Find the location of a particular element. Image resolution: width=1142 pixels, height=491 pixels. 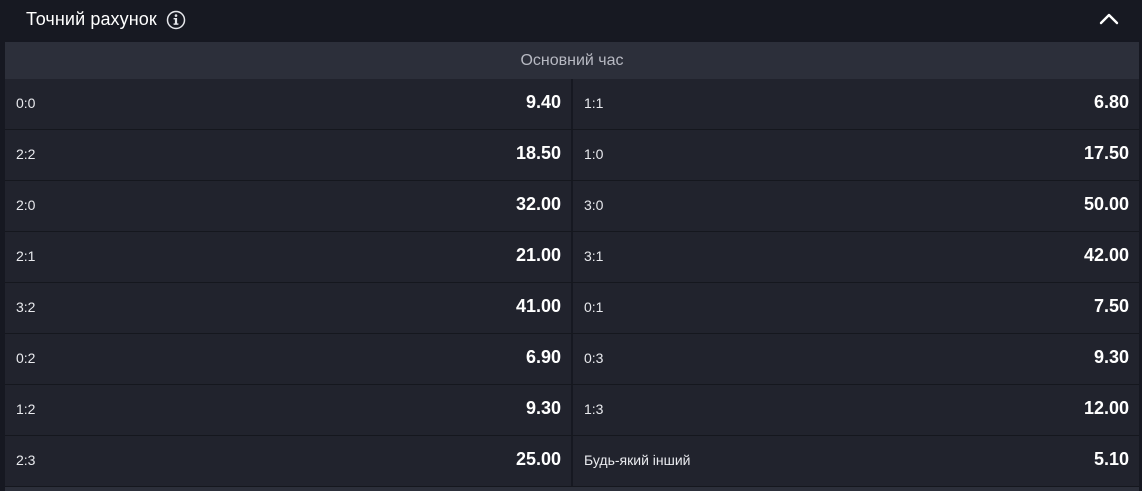

outcome-odds: 5.10 is located at coordinates (1111, 459).